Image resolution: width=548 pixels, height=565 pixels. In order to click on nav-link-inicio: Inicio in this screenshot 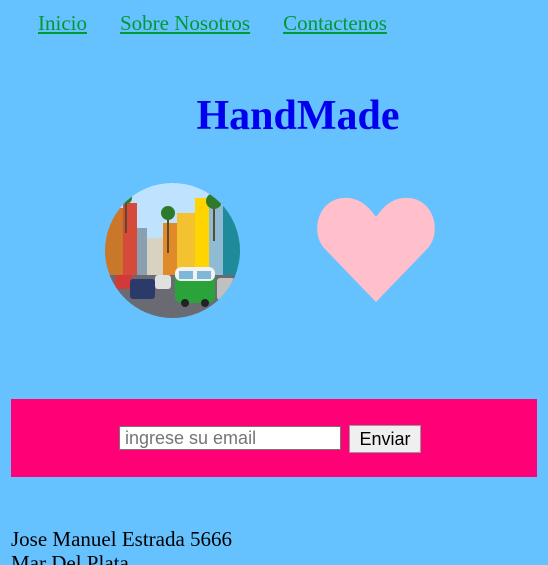, I will do `click(62, 23)`.